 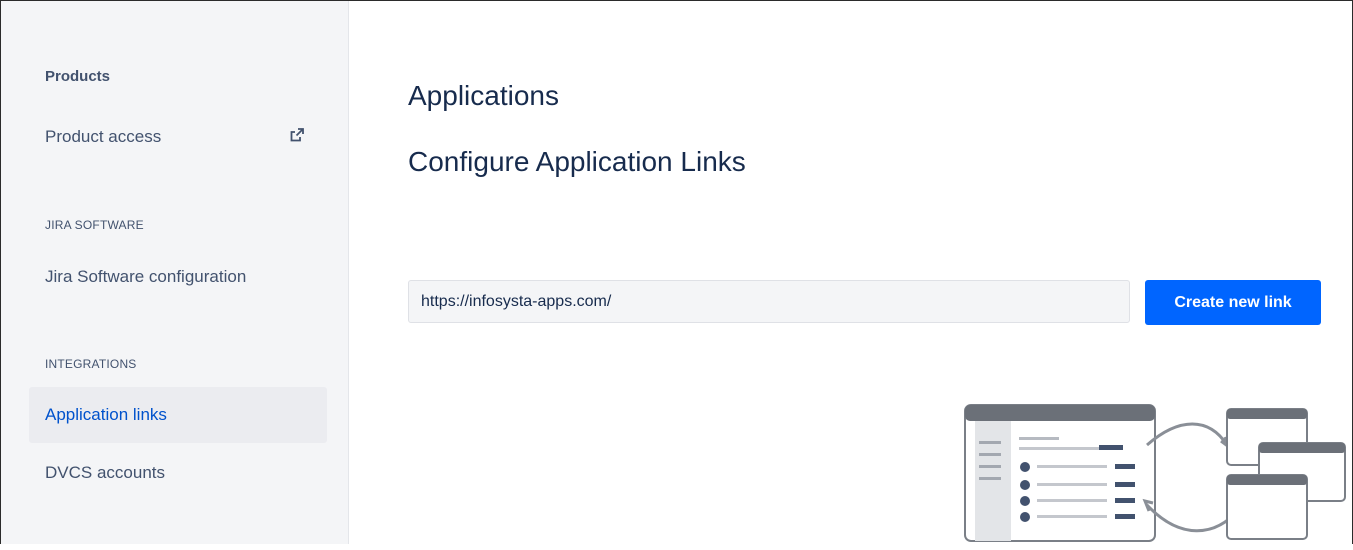 What do you see at coordinates (105, 472) in the screenshot?
I see `sidebar-item-label: DVCS accounts` at bounding box center [105, 472].